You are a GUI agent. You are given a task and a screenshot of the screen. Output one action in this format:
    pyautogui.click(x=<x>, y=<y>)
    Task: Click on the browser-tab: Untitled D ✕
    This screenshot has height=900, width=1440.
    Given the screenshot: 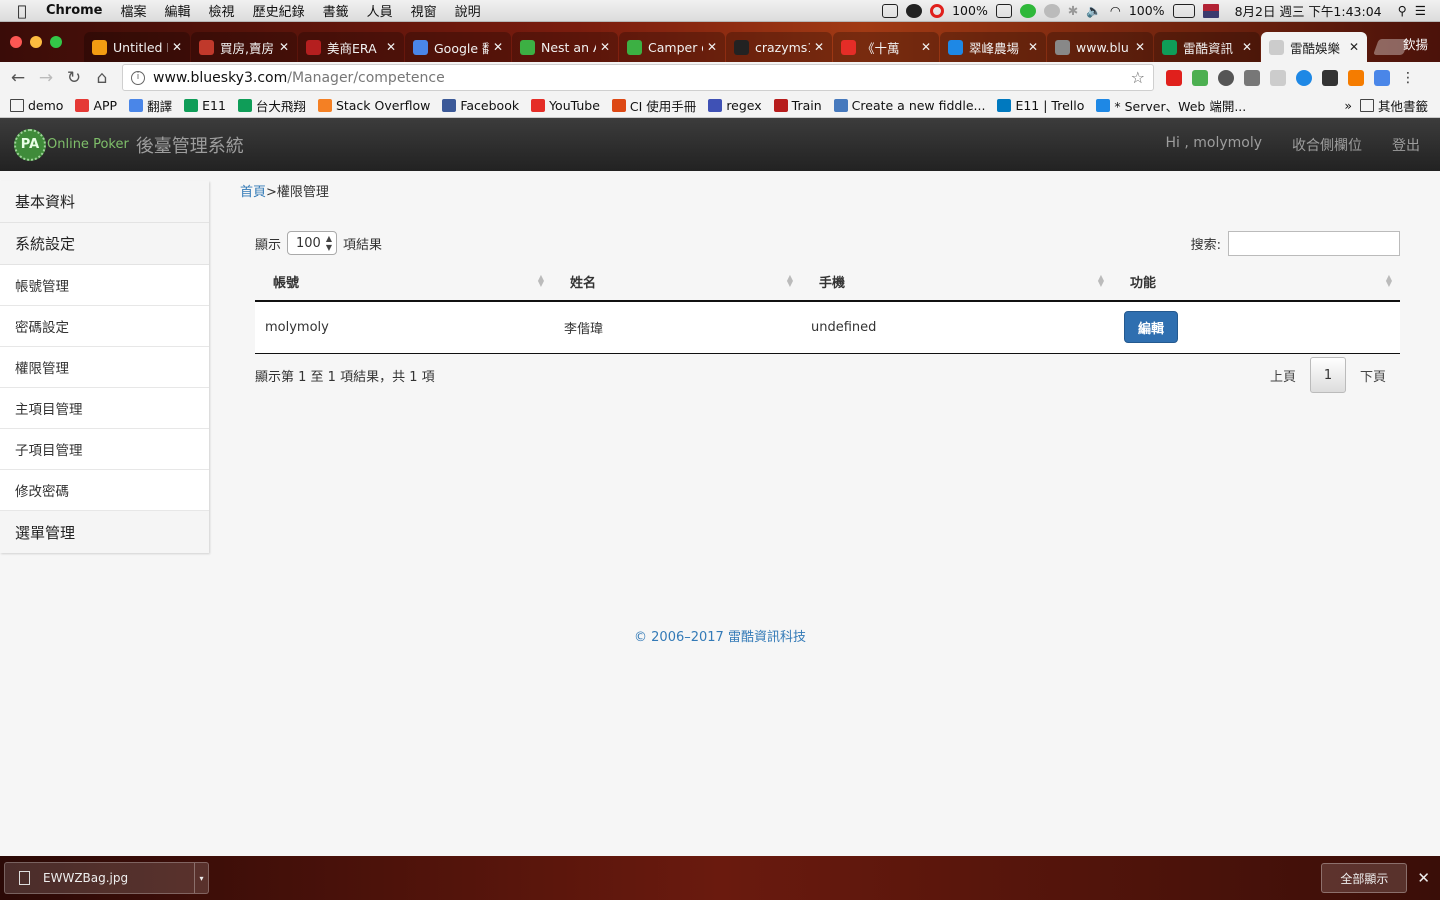 What is the action you would take?
    pyautogui.click(x=137, y=47)
    